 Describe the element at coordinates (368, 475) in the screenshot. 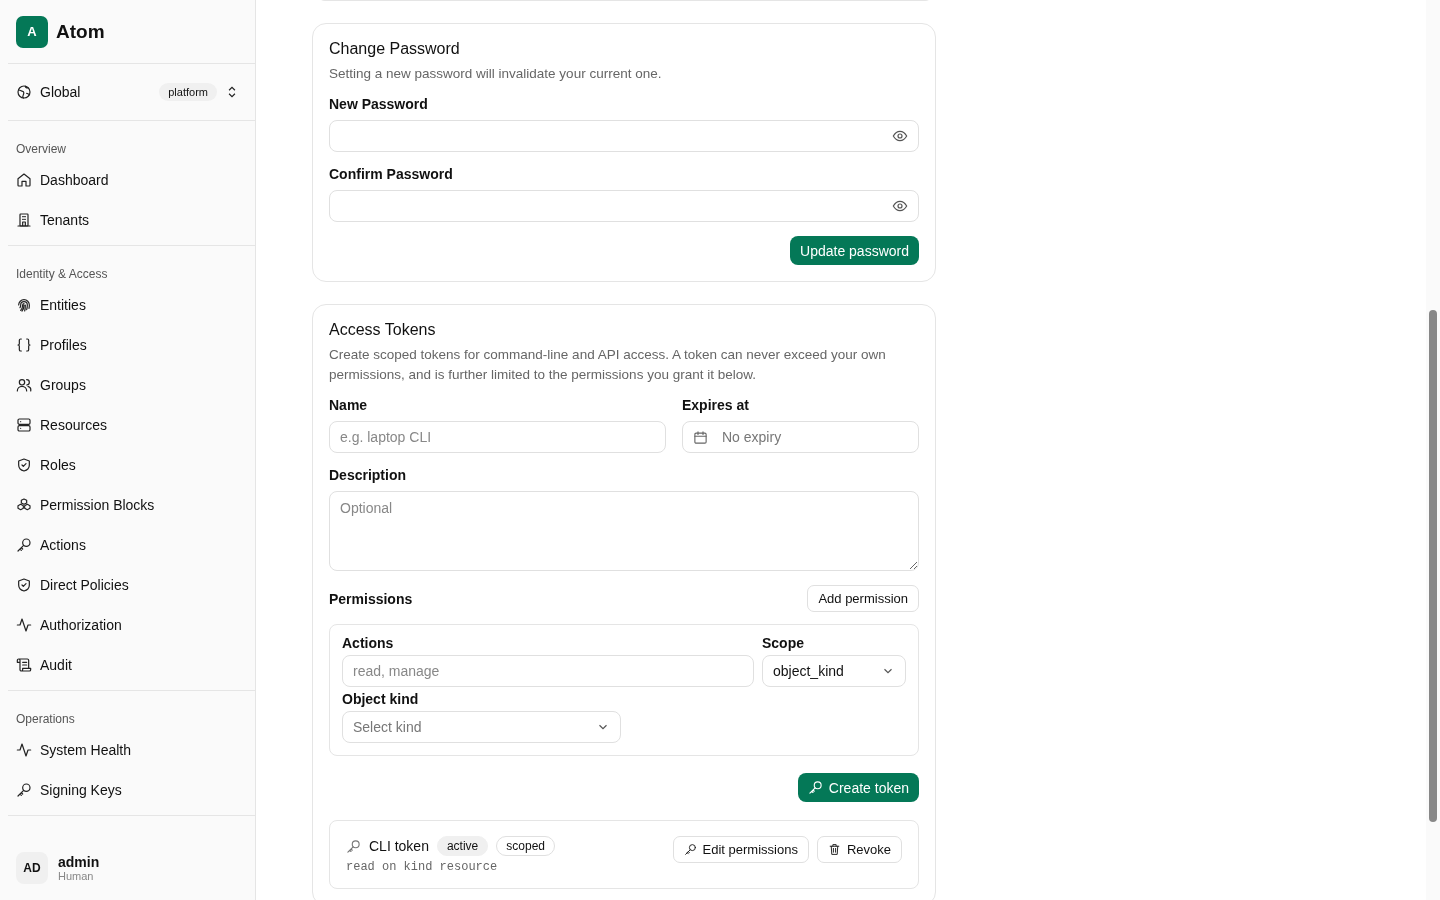

I see `field-label: Description` at that location.